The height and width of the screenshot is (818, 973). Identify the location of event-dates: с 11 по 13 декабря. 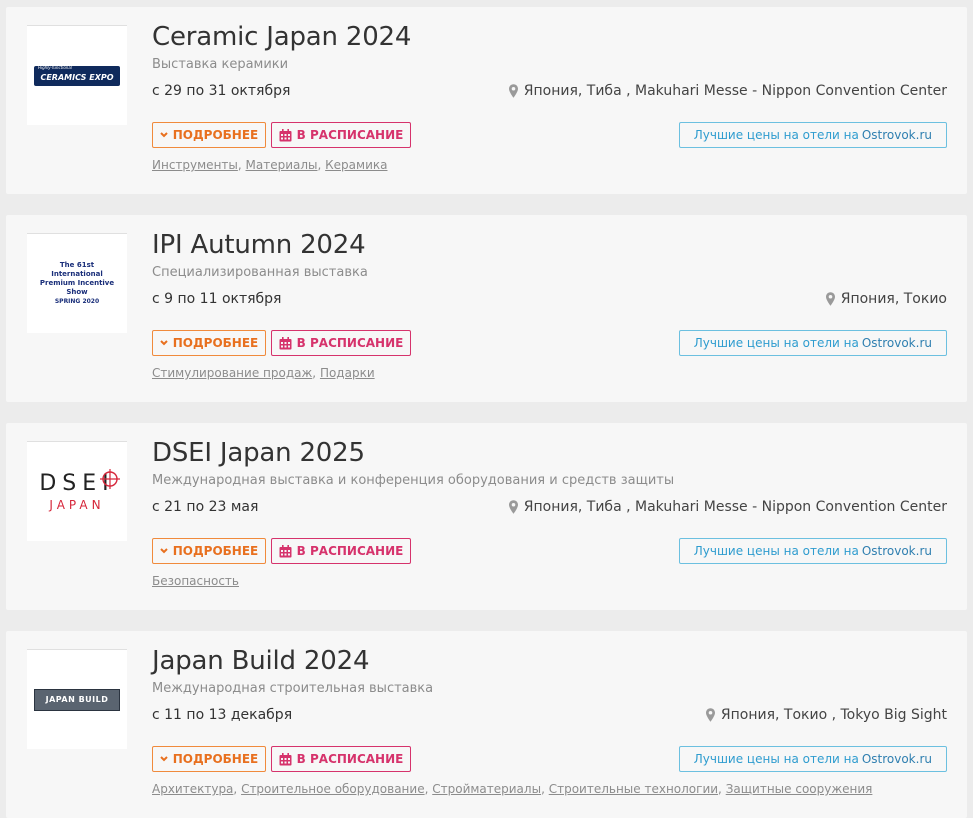
(222, 715).